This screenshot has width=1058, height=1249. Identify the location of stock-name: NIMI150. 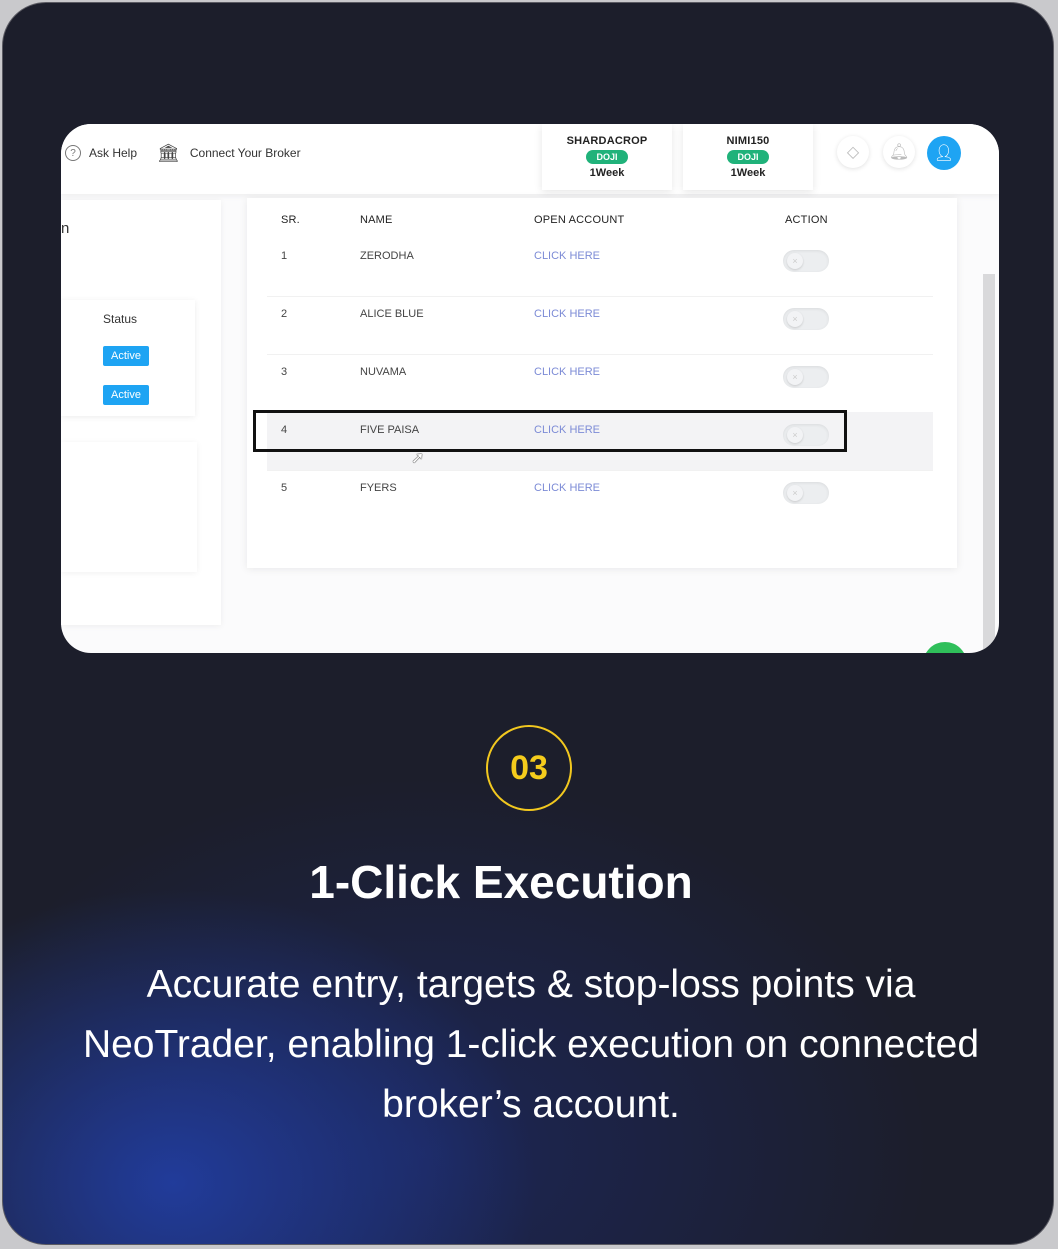
(748, 141).